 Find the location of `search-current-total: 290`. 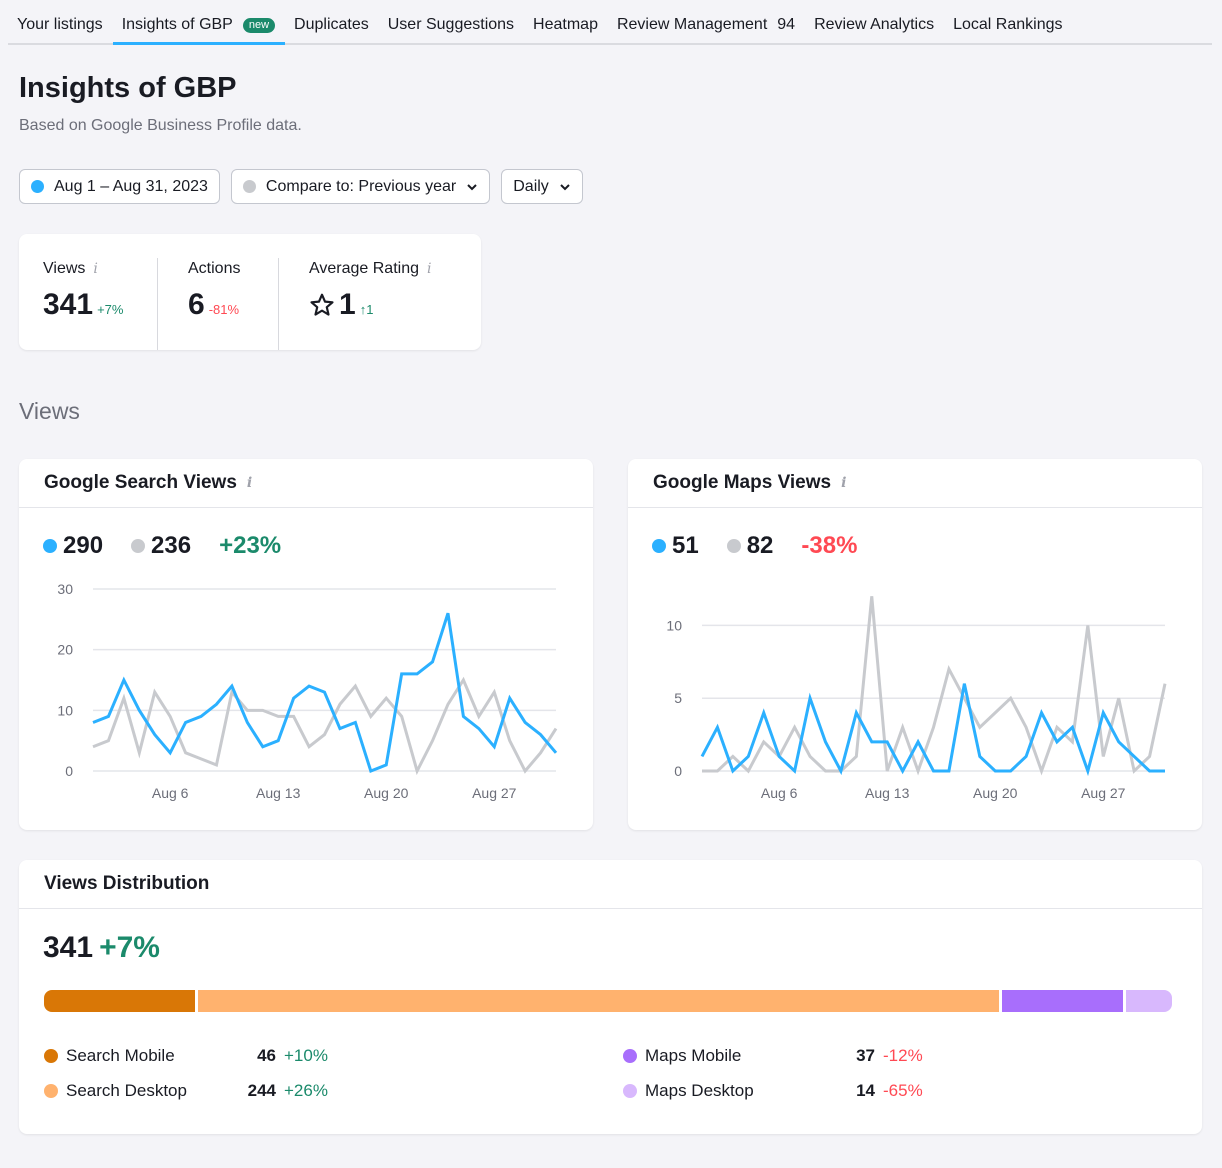

search-current-total: 290 is located at coordinates (83, 545).